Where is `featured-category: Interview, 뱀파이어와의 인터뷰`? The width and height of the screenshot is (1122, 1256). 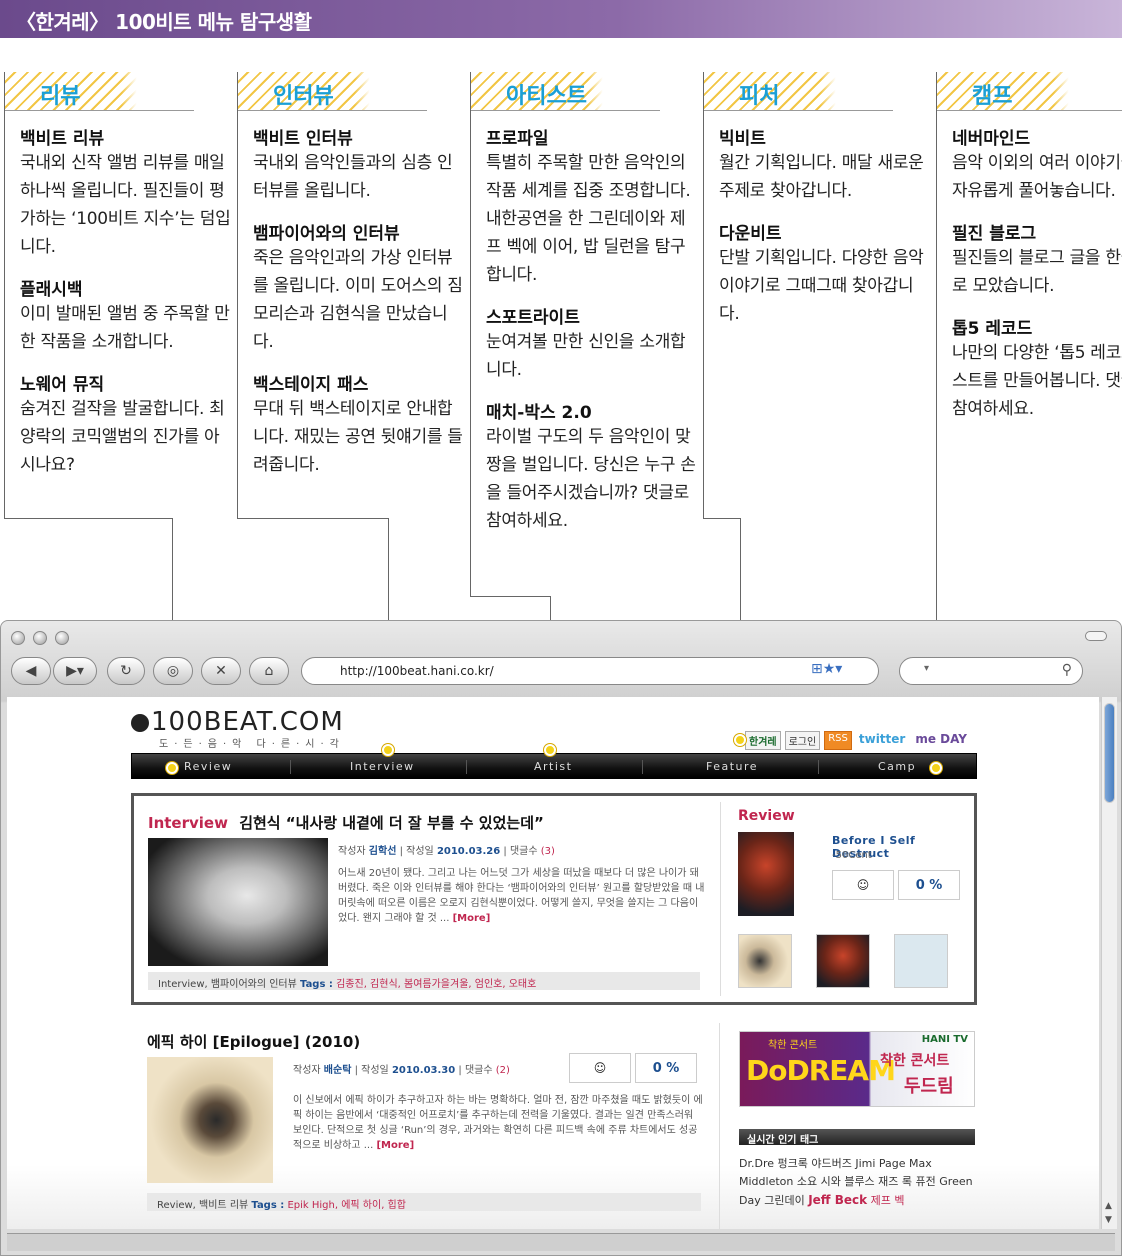
featured-category: Interview, 뱀파이어와의 인터뷰 is located at coordinates (227, 984).